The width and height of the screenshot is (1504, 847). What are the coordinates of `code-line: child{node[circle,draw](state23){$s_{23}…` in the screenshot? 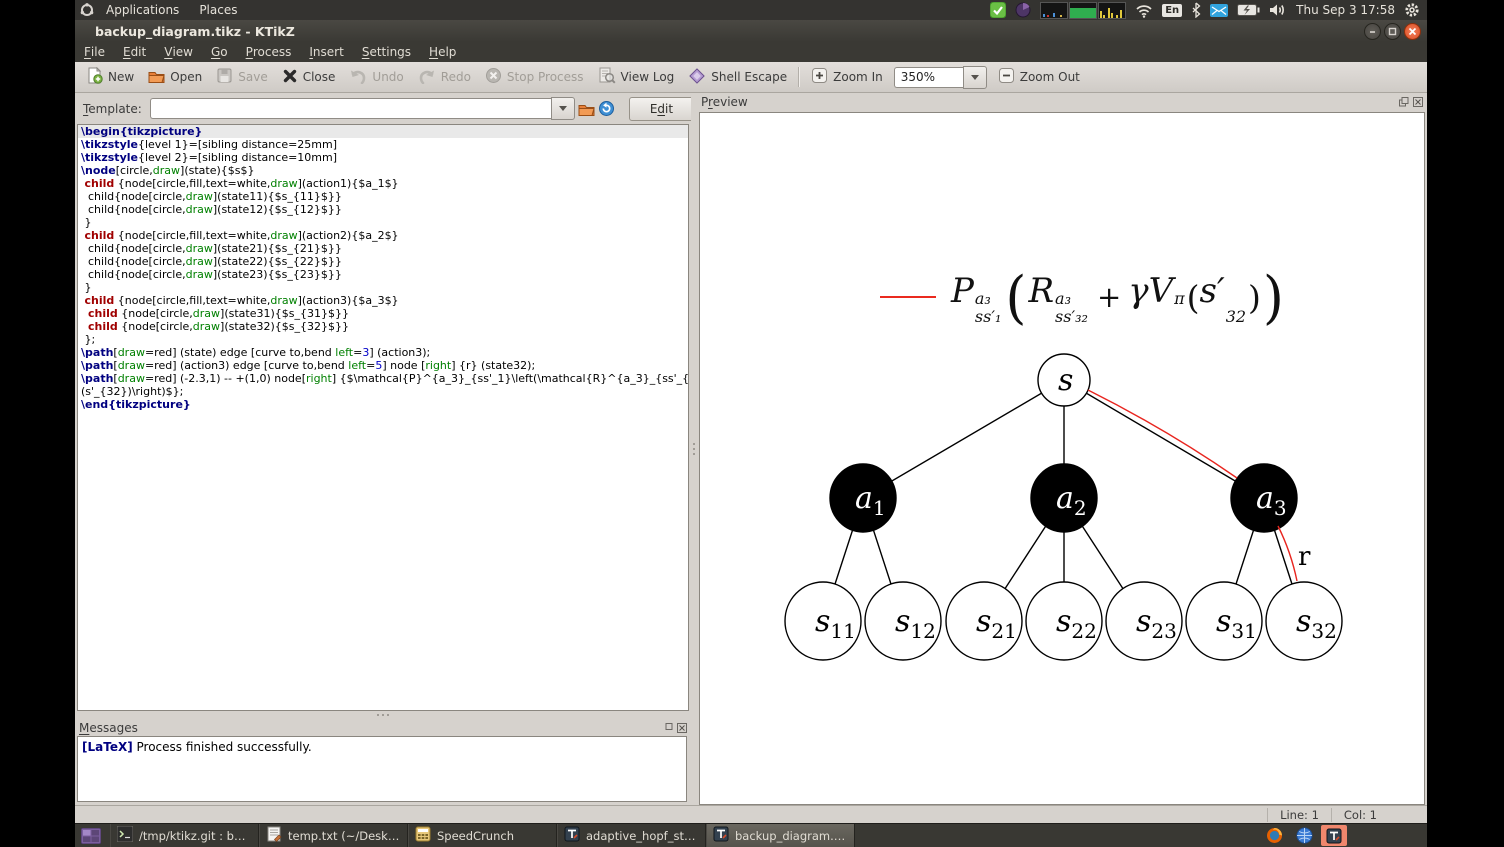 It's located at (211, 274).